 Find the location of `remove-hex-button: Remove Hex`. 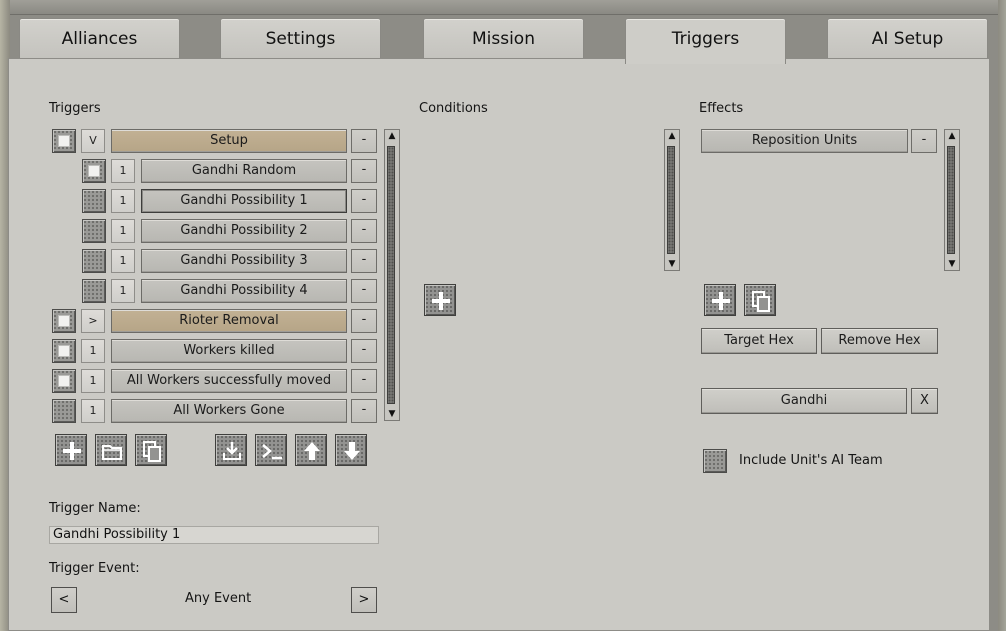

remove-hex-button: Remove Hex is located at coordinates (879, 341).